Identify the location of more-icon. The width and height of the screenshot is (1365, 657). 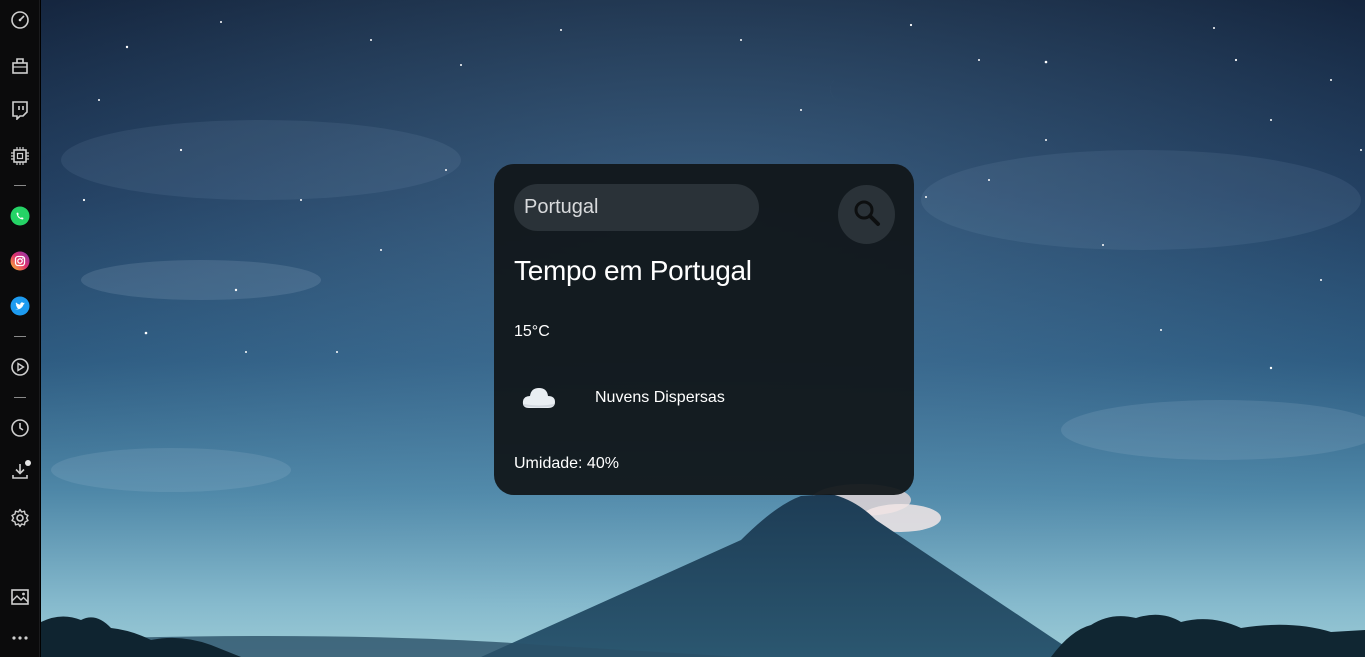
(20, 638).